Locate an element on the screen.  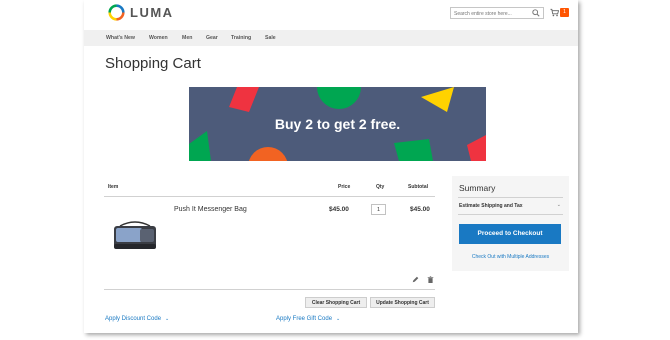
main-nav: What's New Women Men Gear Training Sale is located at coordinates (331, 38).